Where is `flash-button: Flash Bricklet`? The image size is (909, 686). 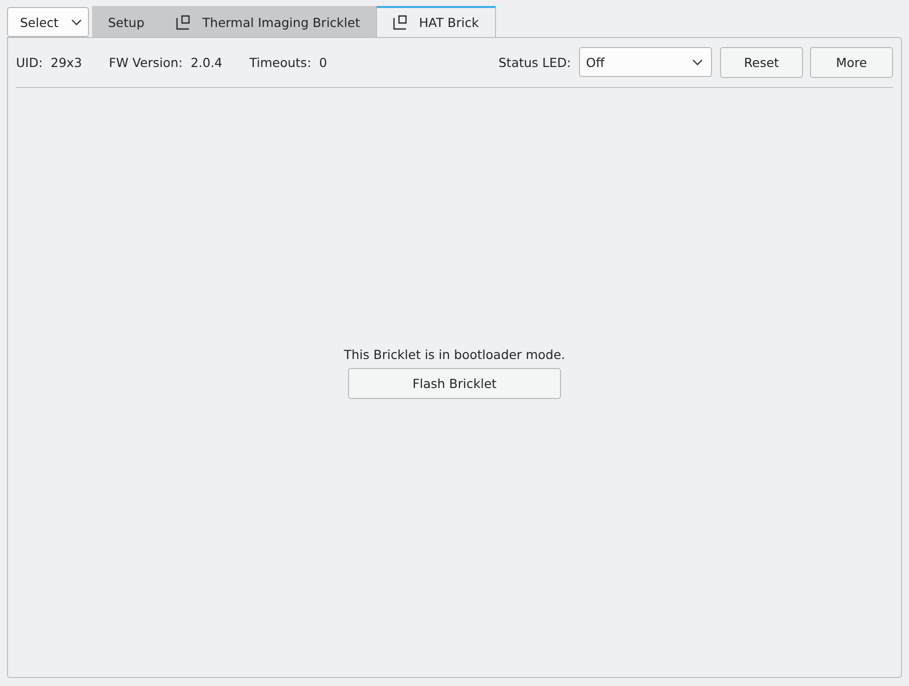
flash-button: Flash Bricklet is located at coordinates (454, 383).